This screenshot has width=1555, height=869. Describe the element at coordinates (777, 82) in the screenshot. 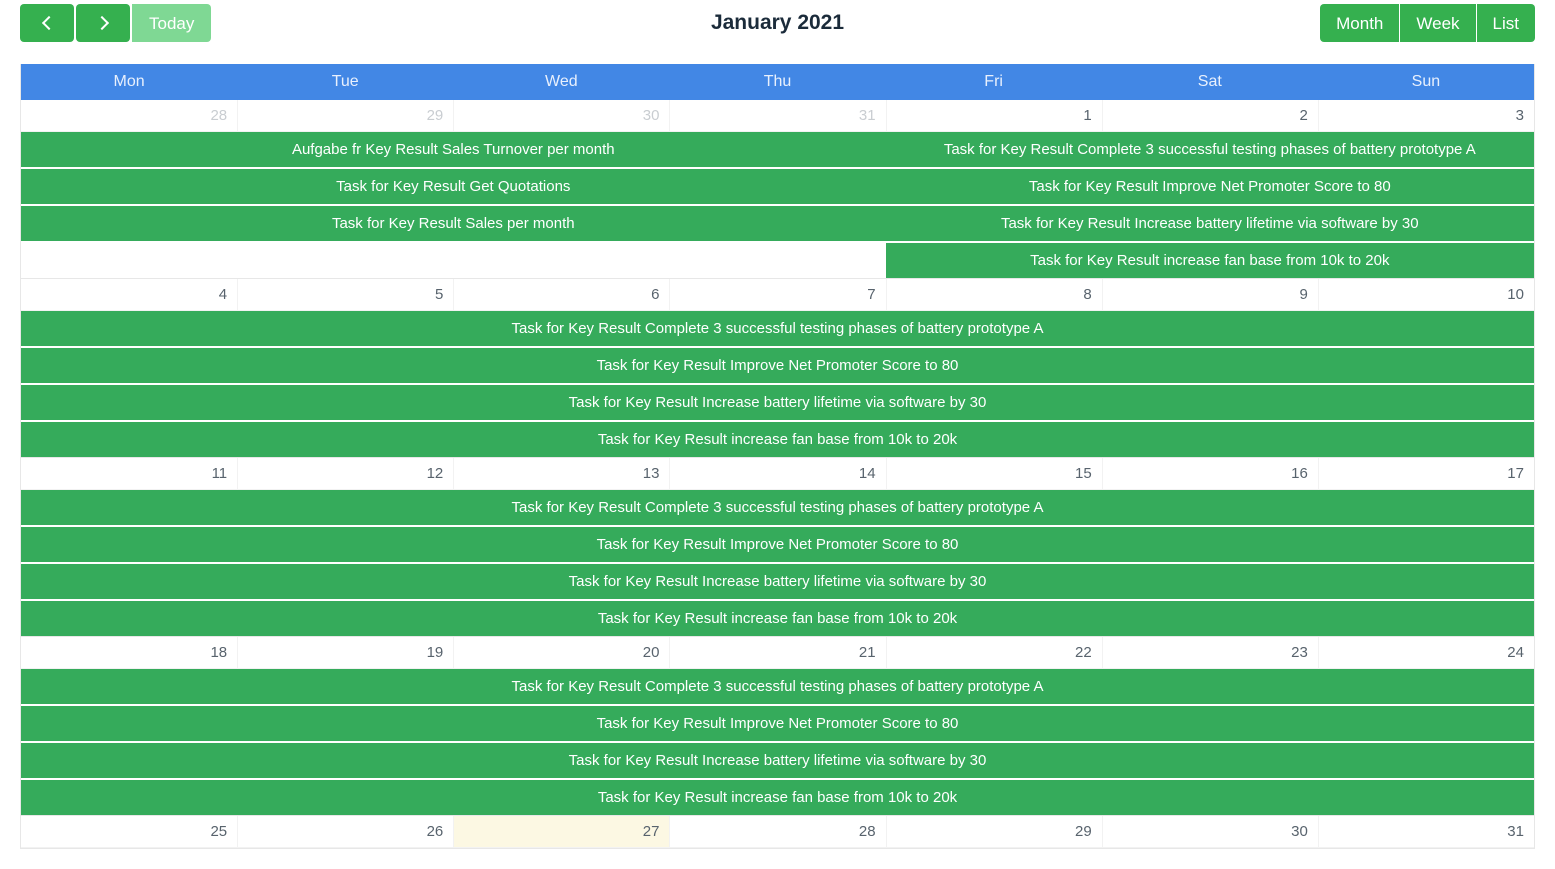

I see `day-of-week-header-row: Mon Tue Wed Thu Fri Sat Sun` at that location.